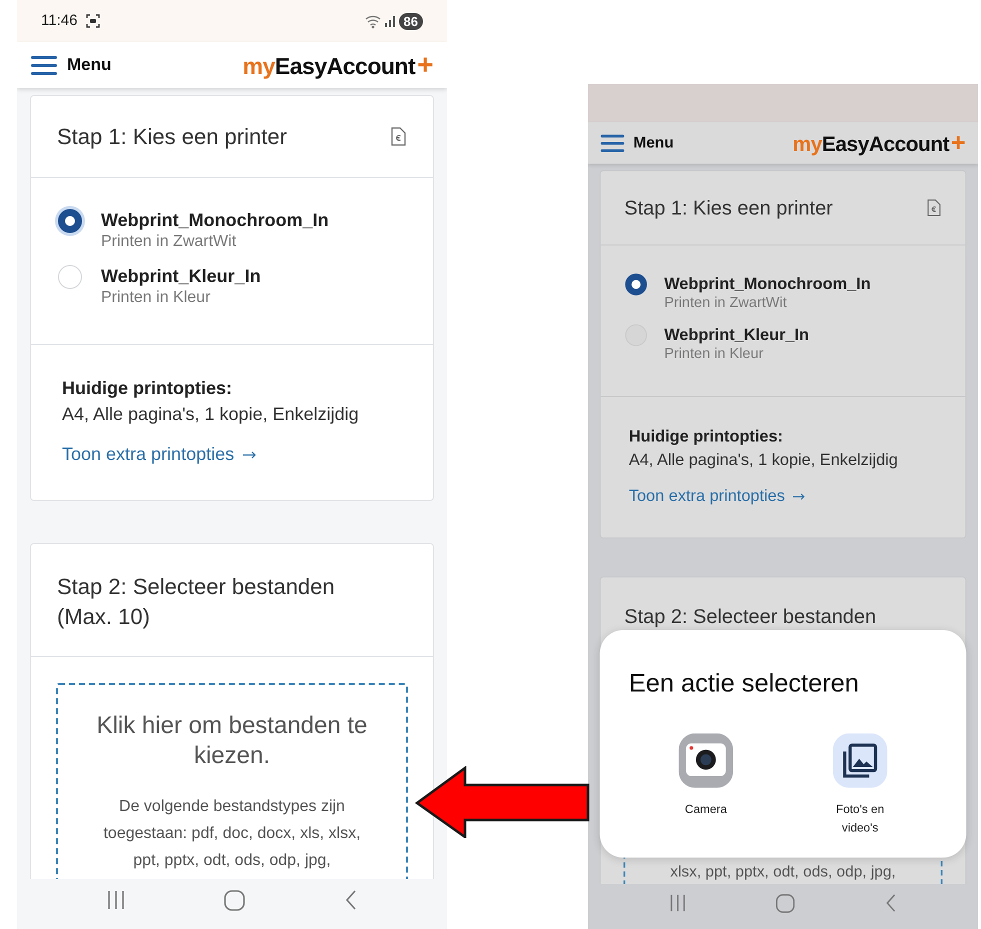  Describe the element at coordinates (232, 834) in the screenshot. I see `file-types-text: De volgende bestandstypes zijn toegestaan: pdf, doc, docx, xls, xlsx, ppt, pptx, odt, ods, odp, jpg,` at that location.